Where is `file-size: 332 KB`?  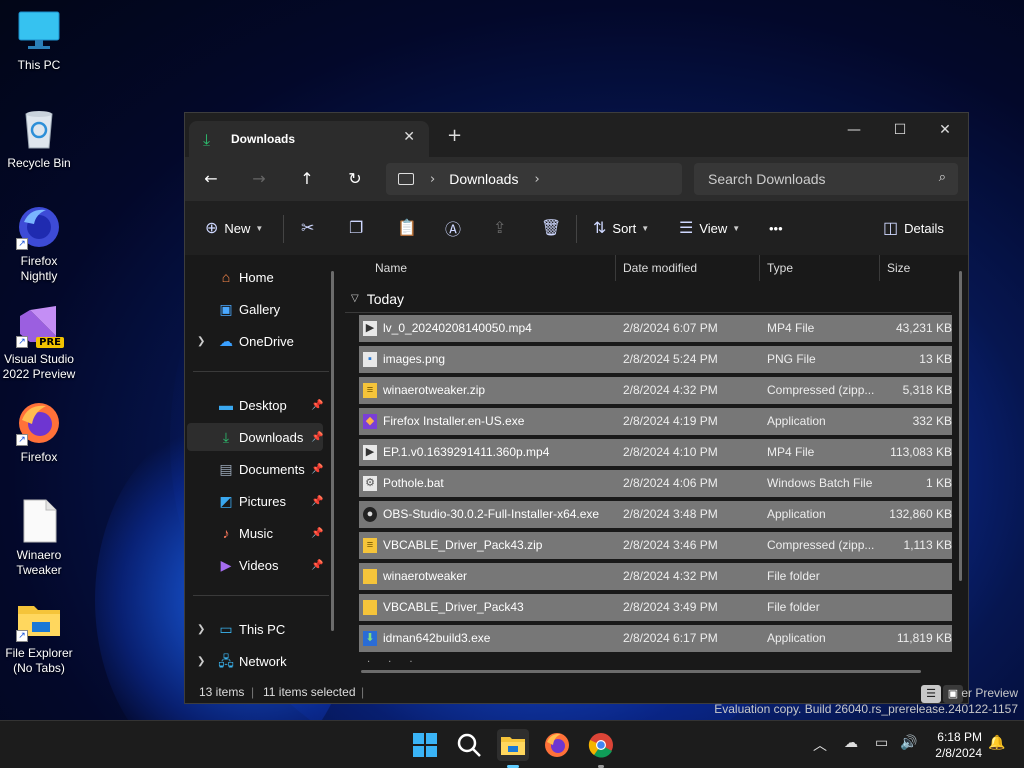 file-size: 332 KB is located at coordinates (932, 421).